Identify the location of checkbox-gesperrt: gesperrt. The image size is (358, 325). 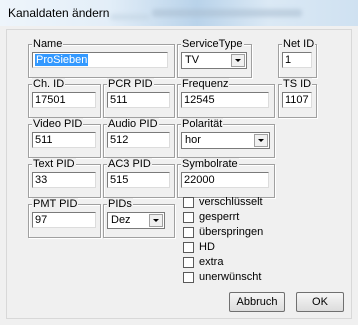
(211, 217).